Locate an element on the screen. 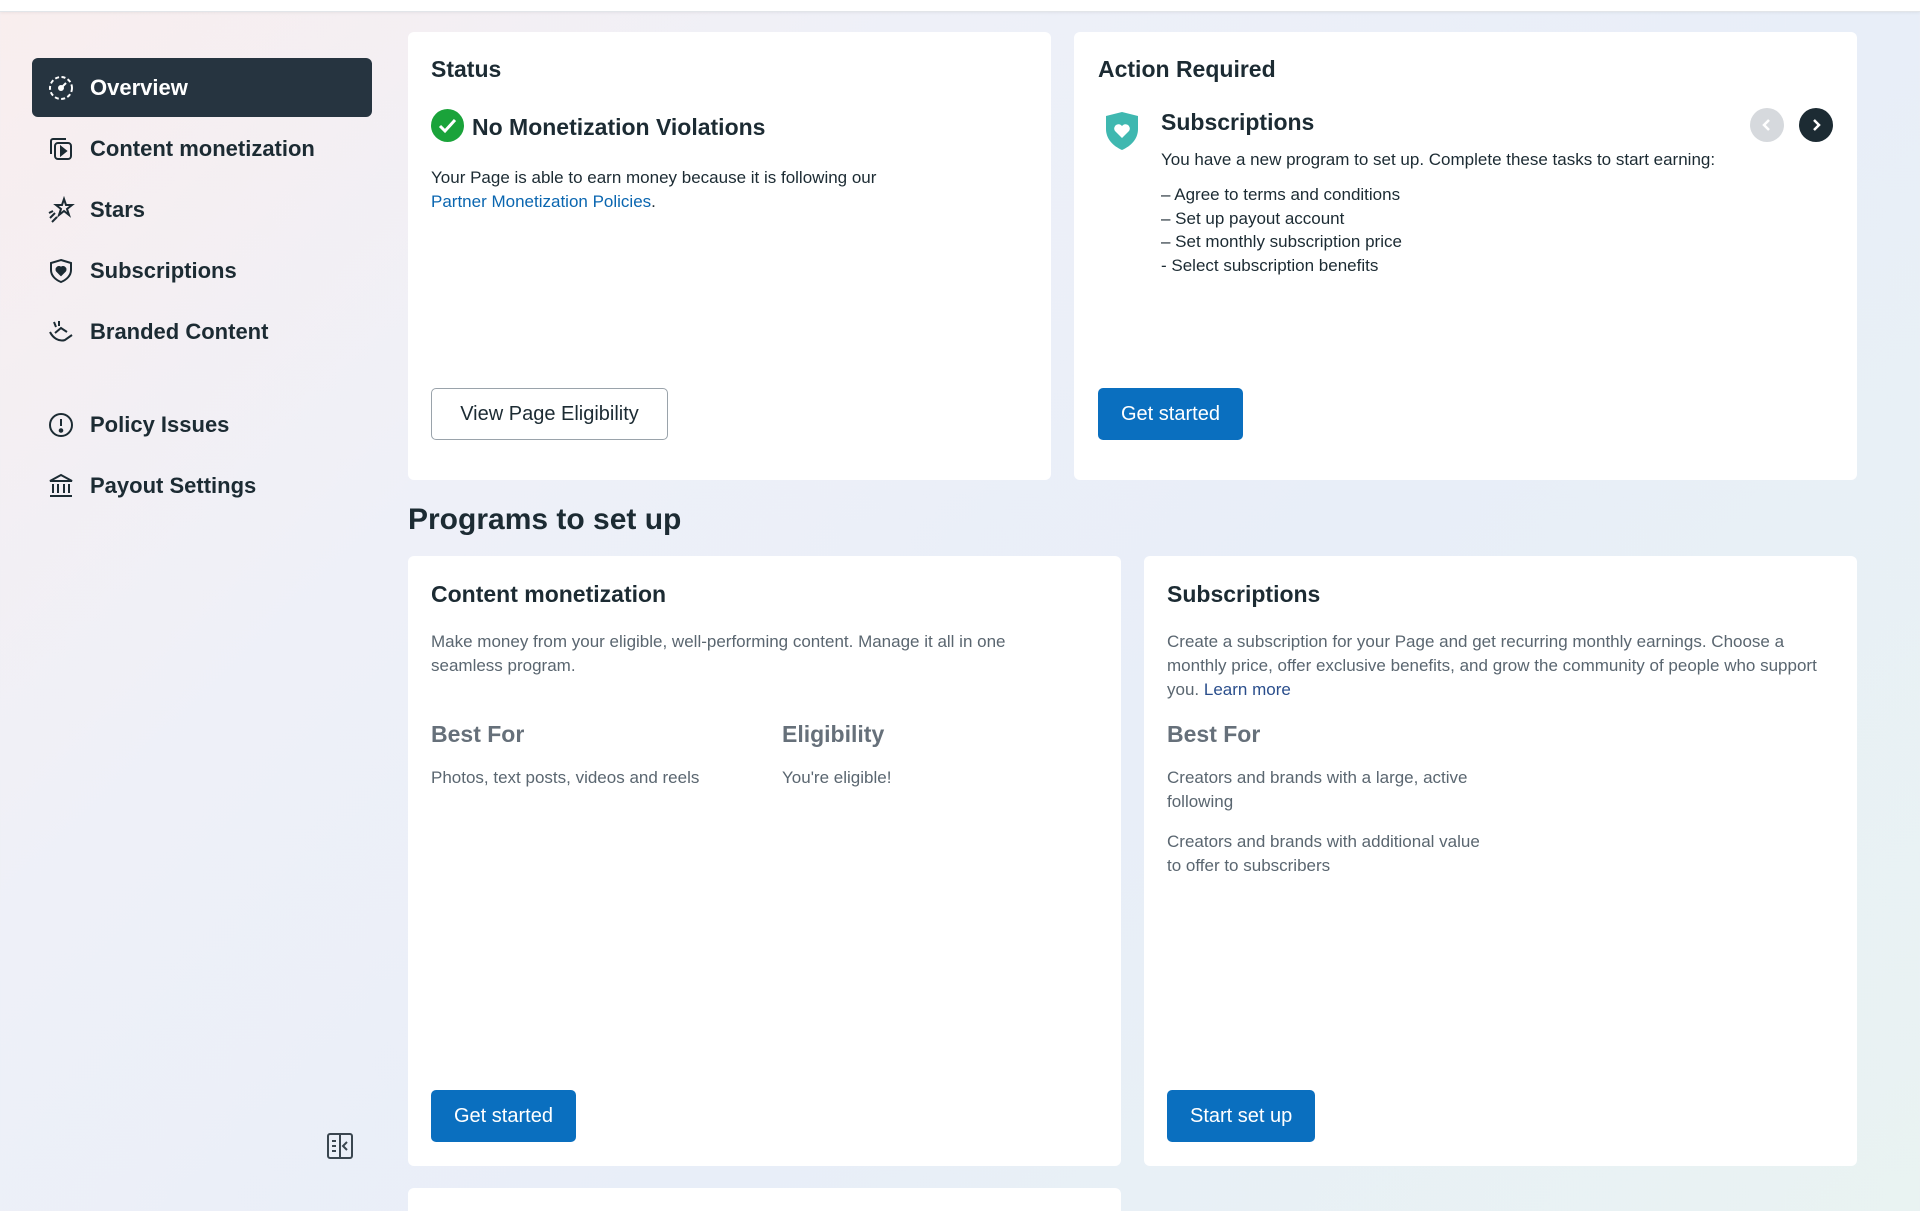 The image size is (1920, 1211). content-monetization-title: Content monetization is located at coordinates (549, 594).